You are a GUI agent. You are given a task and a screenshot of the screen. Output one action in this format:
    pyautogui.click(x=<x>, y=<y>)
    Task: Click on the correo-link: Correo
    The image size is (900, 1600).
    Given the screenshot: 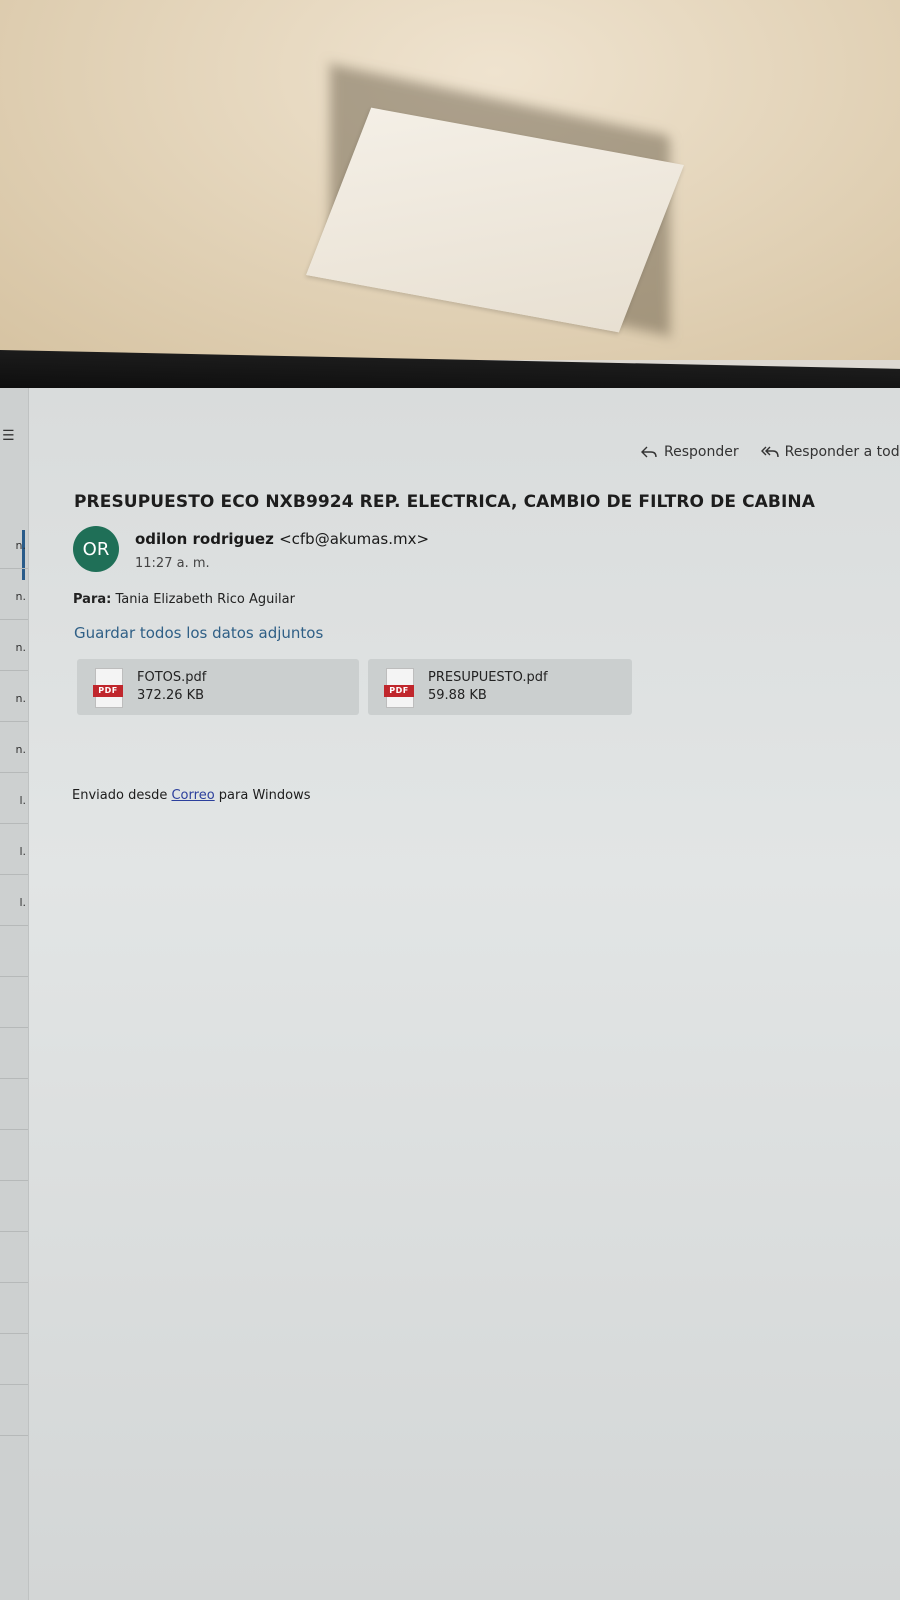 What is the action you would take?
    pyautogui.click(x=192, y=795)
    